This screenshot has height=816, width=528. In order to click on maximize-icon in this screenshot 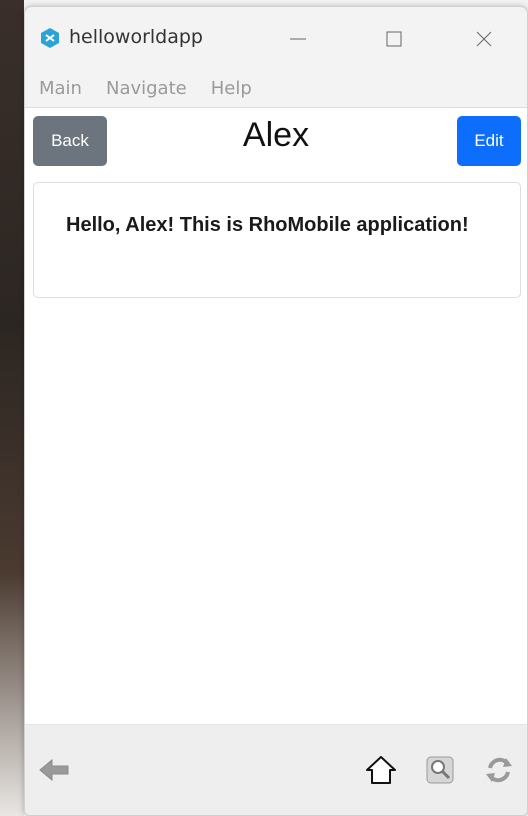, I will do `click(394, 39)`.